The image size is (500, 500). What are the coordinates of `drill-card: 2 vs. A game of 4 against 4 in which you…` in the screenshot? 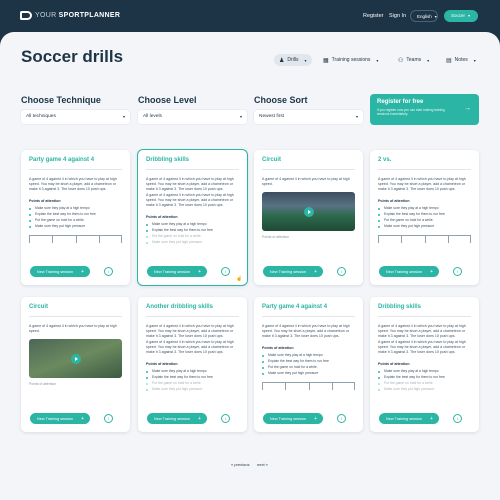 It's located at (424, 217).